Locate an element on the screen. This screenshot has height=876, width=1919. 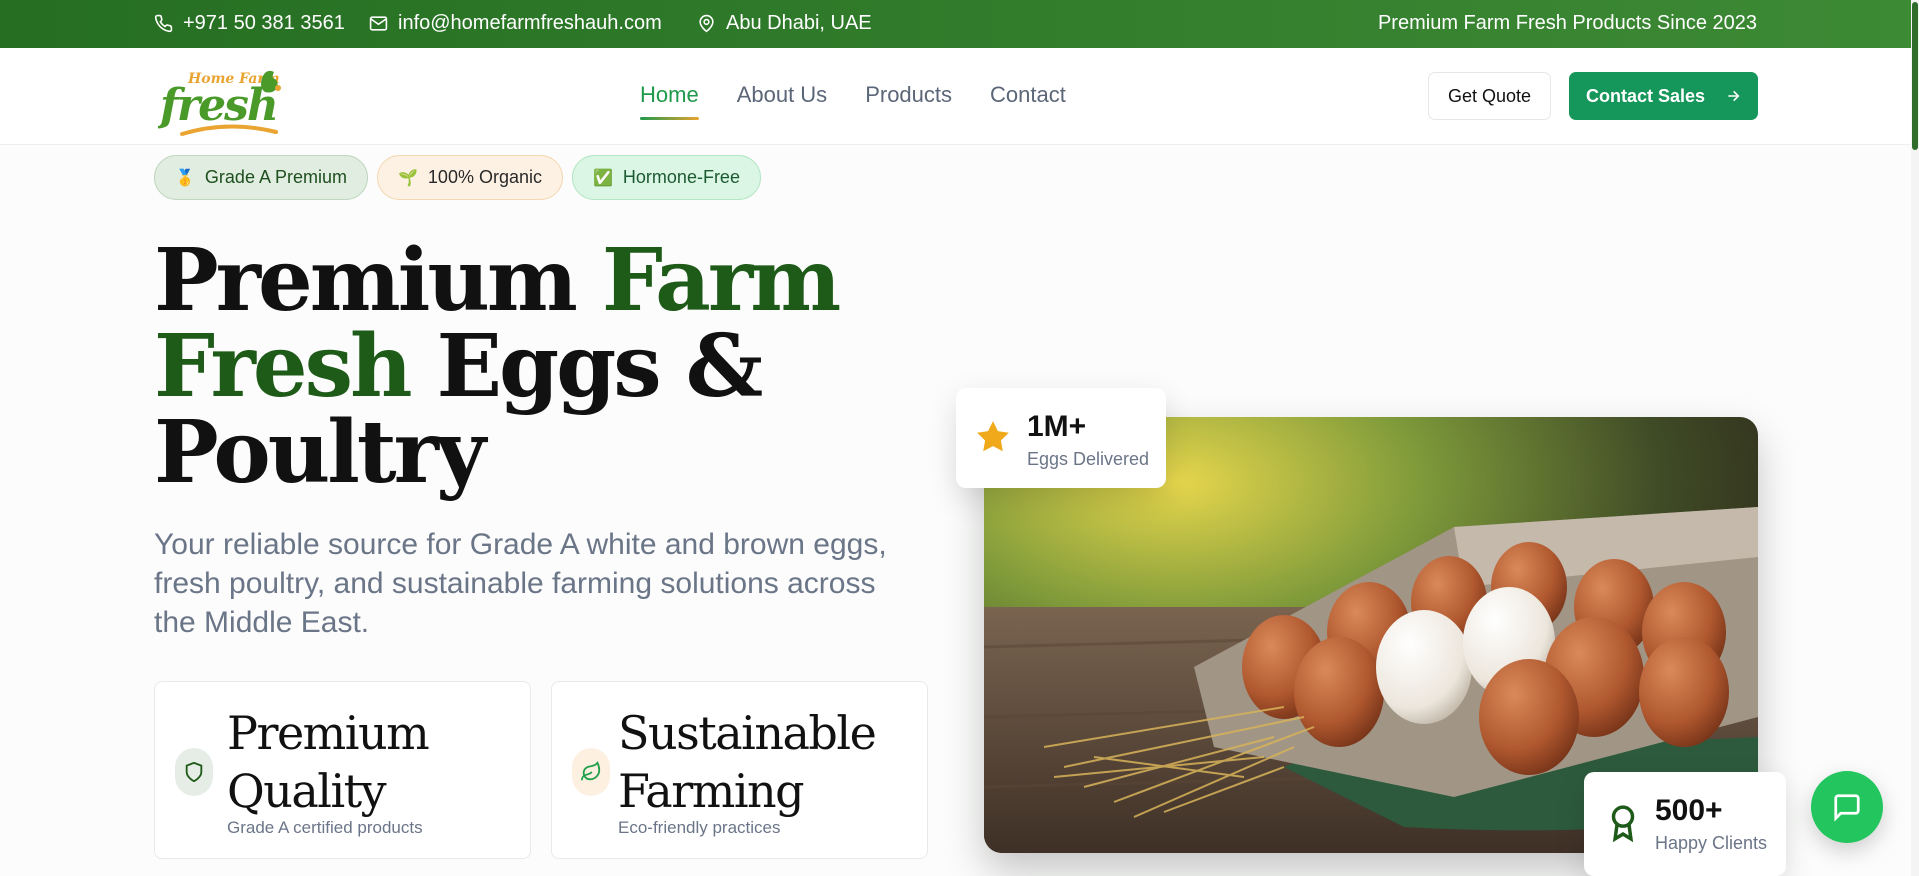
contact-sales-button: Contact Sales is located at coordinates (1663, 96).